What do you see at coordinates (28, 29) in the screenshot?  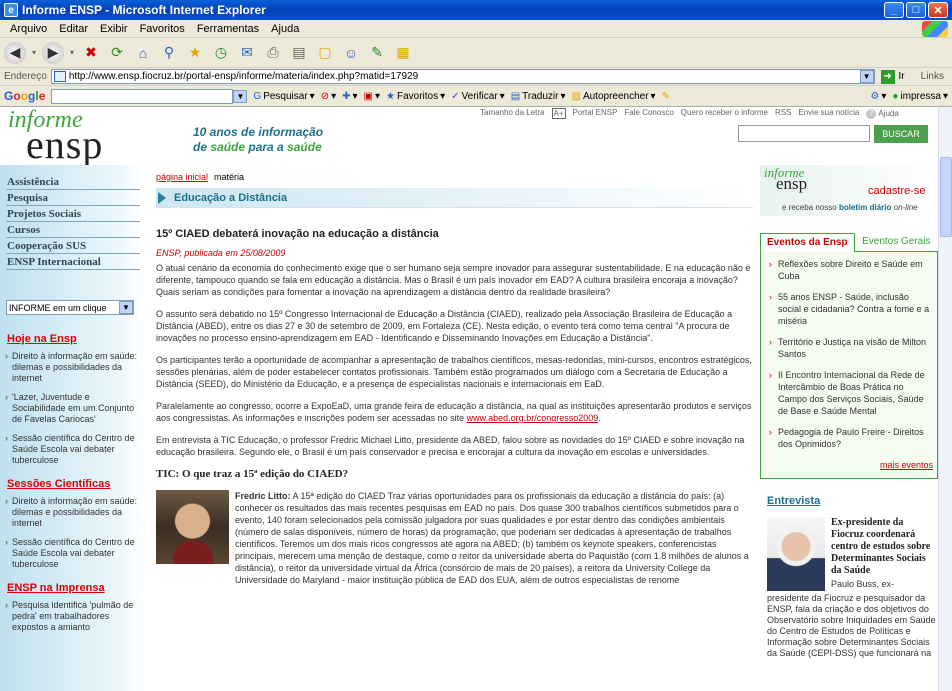 I see `menu-arquivo: Arquivo` at bounding box center [28, 29].